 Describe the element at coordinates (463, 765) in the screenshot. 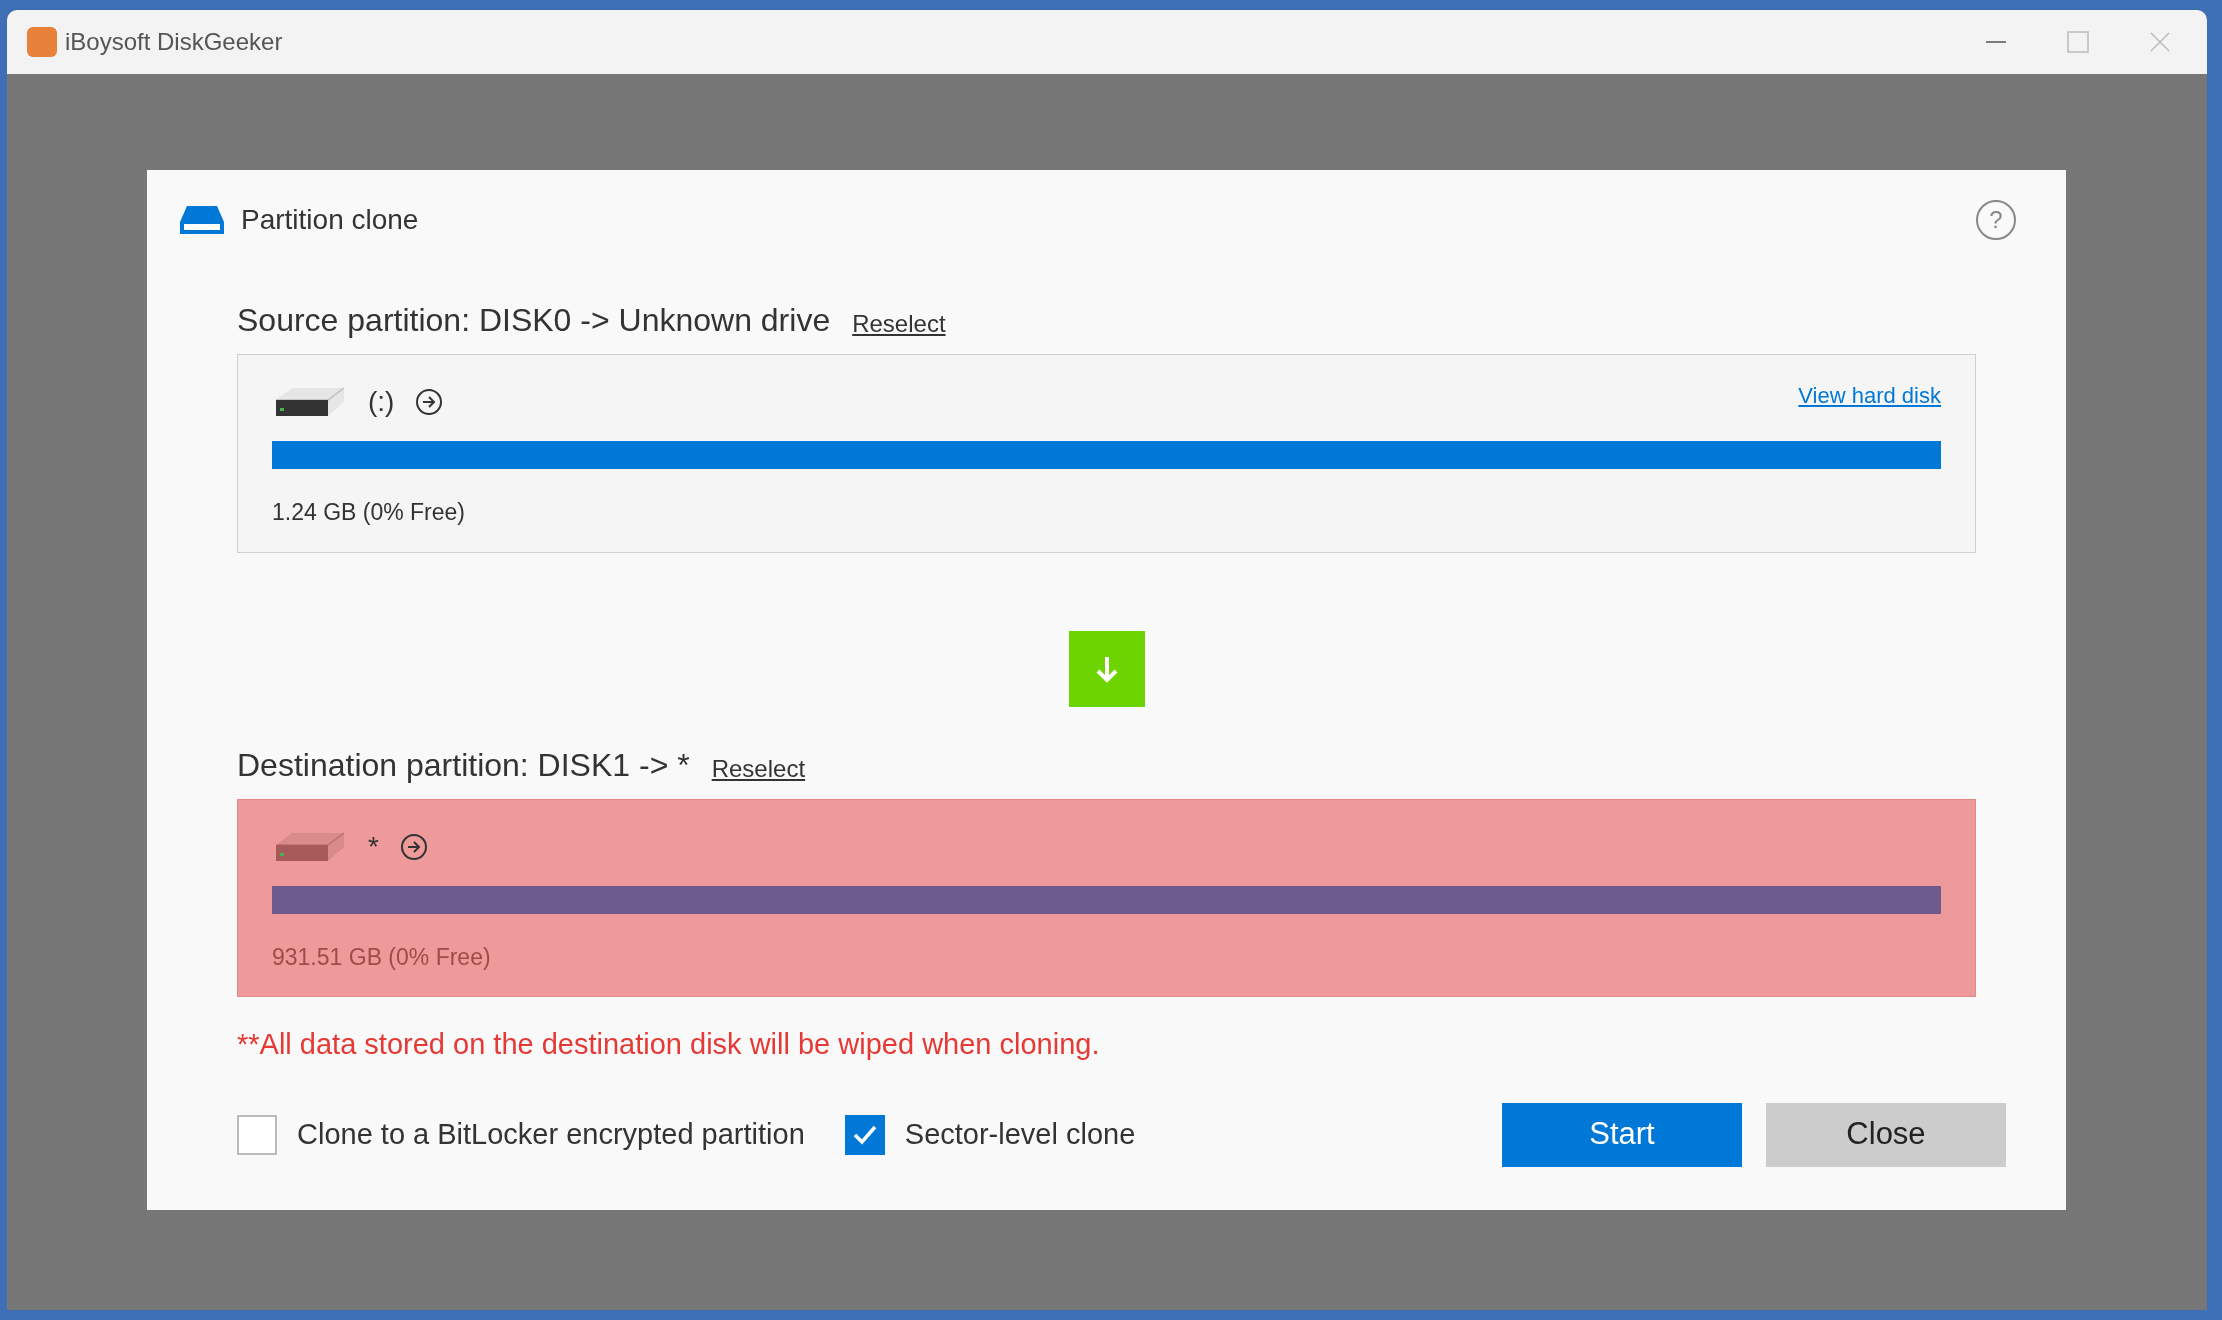

I see `partition-label: Destination partition: DISK1 -> *` at that location.